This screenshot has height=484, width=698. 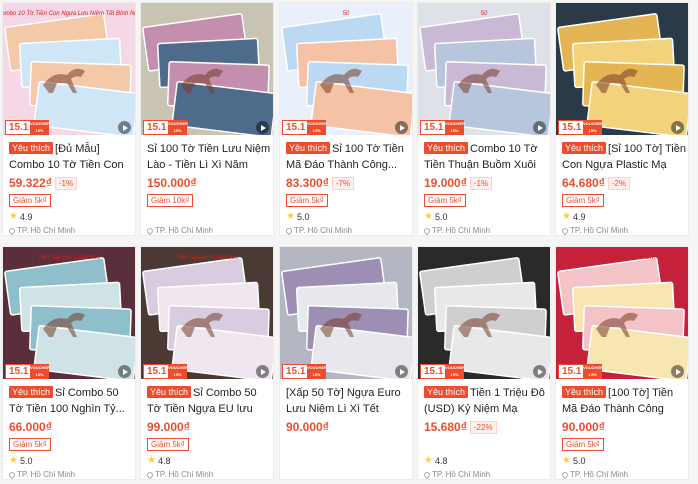 I want to click on rating: ★ 5.0, so click(x=297, y=216).